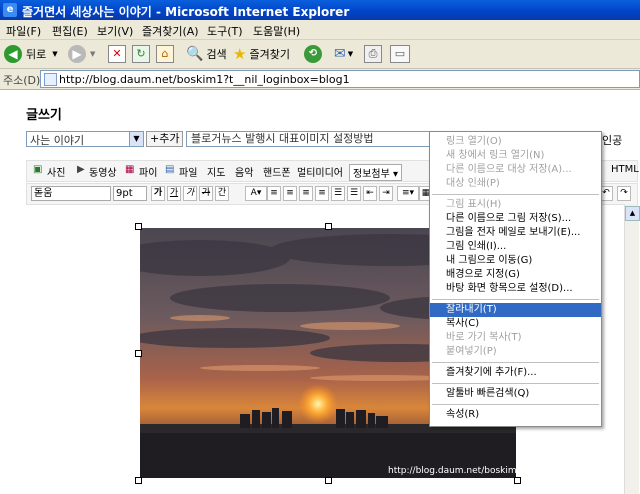  Describe the element at coordinates (130, 193) in the screenshot. I see `font-size-select: 9pt` at that location.